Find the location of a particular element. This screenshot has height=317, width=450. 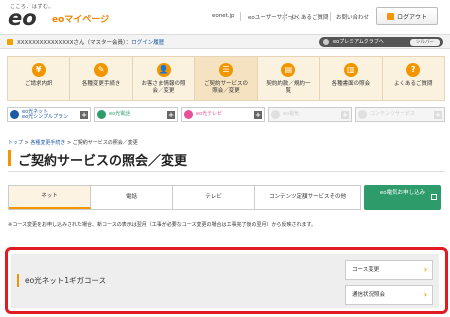

service-eo-net: eo光ネット eo光シンプルプラン + is located at coordinates (49, 114).